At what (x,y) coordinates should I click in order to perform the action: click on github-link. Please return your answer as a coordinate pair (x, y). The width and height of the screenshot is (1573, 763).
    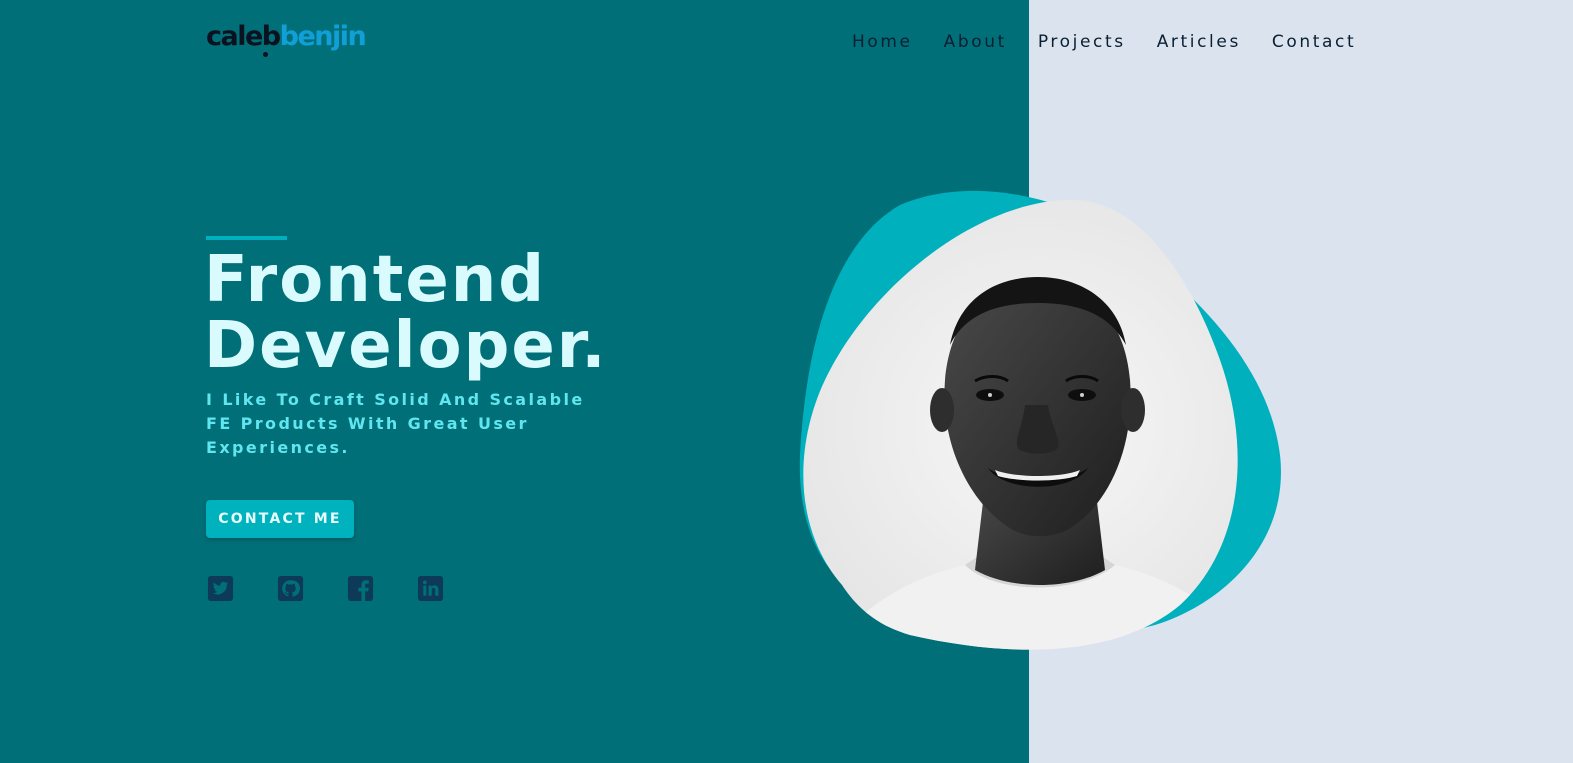
    Looking at the image, I should click on (290, 588).